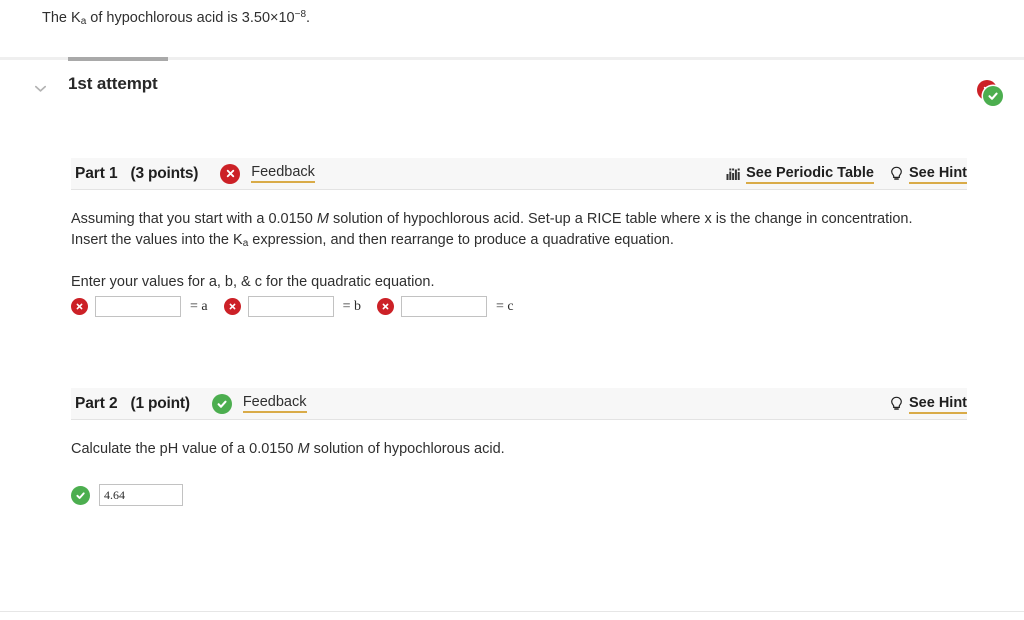 The image size is (1024, 620). Describe the element at coordinates (157, 240) in the screenshot. I see `part-1-q-line2-a: Insert the values into the K` at that location.